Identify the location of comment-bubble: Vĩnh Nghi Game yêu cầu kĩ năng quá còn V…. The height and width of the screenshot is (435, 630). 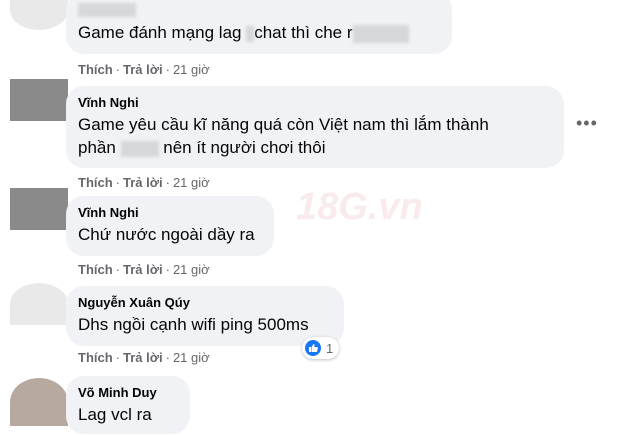
(315, 127).